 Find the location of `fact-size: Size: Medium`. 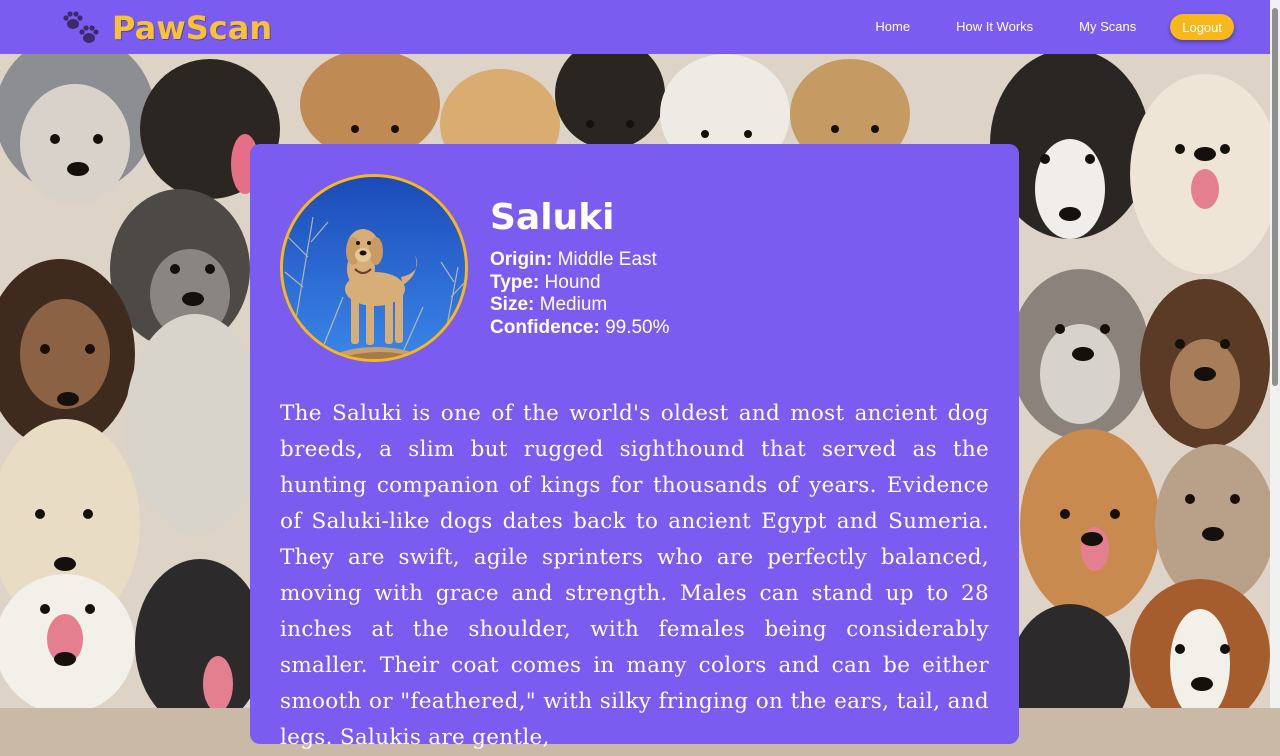

fact-size: Size: Medium is located at coordinates (580, 305).